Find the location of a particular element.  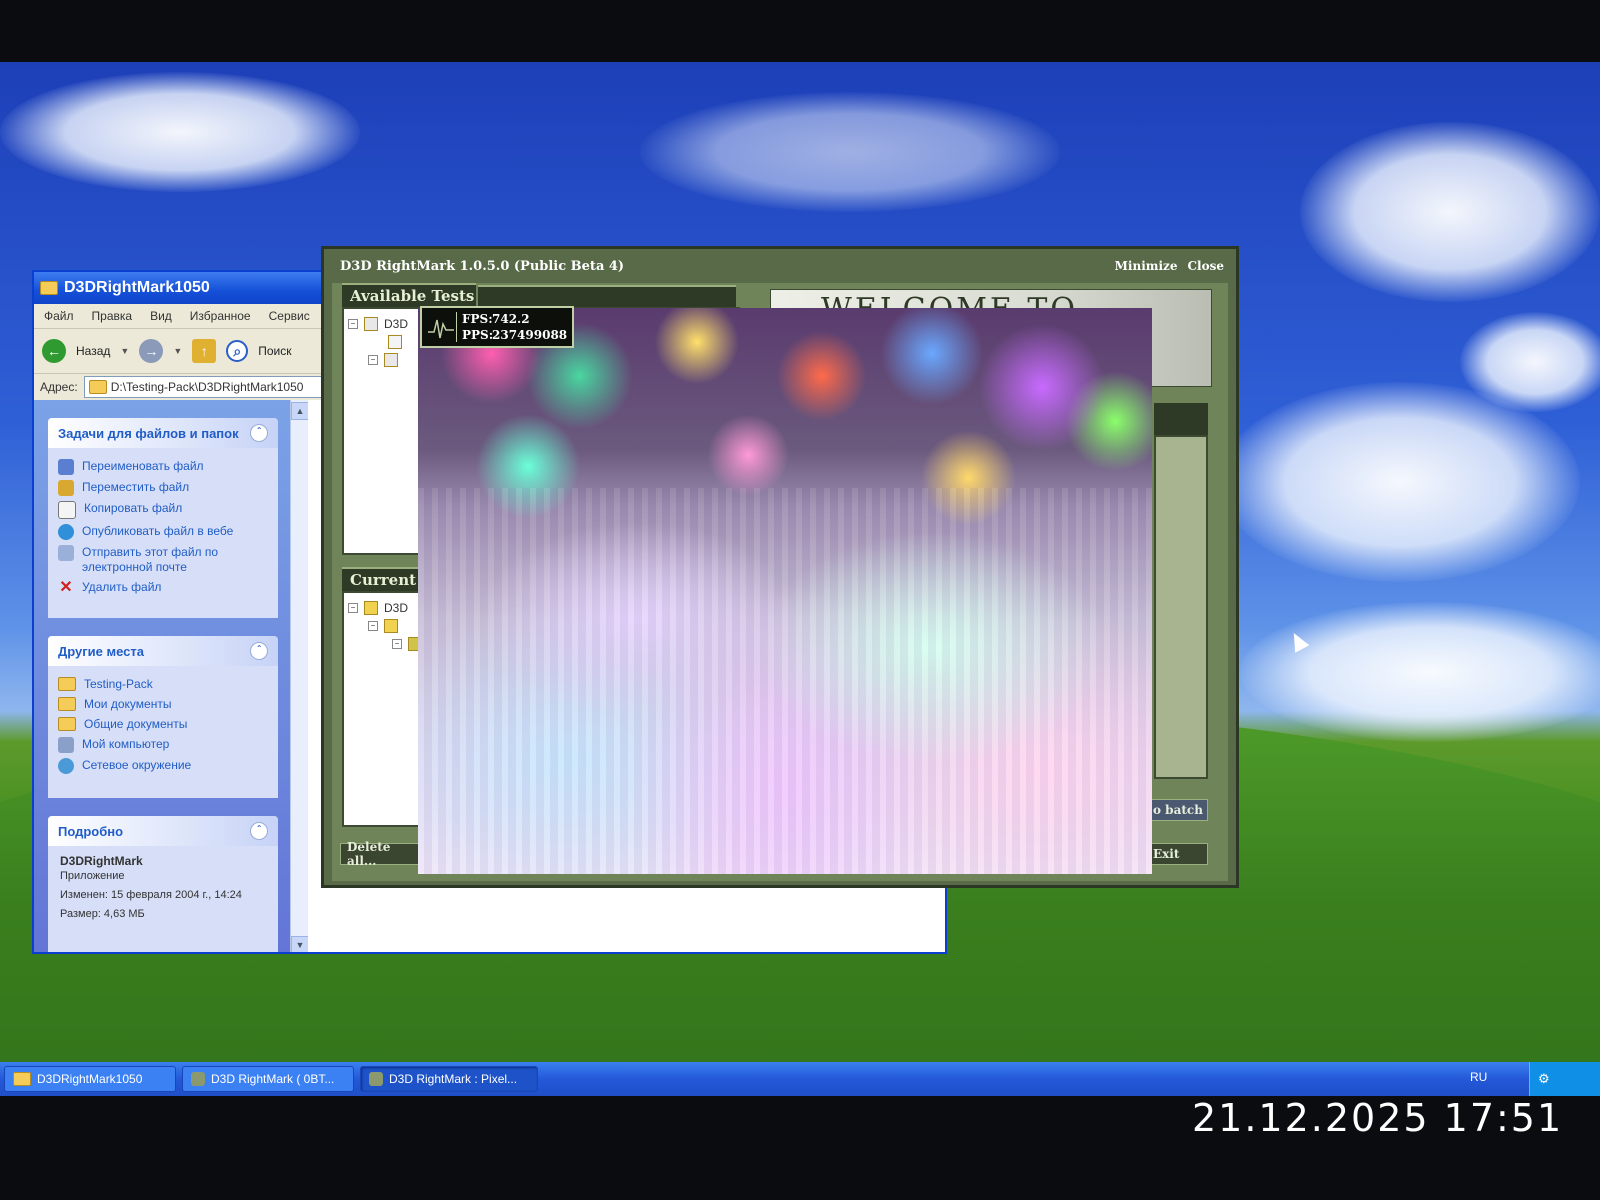

tab-current: Current is located at coordinates (382, 579).